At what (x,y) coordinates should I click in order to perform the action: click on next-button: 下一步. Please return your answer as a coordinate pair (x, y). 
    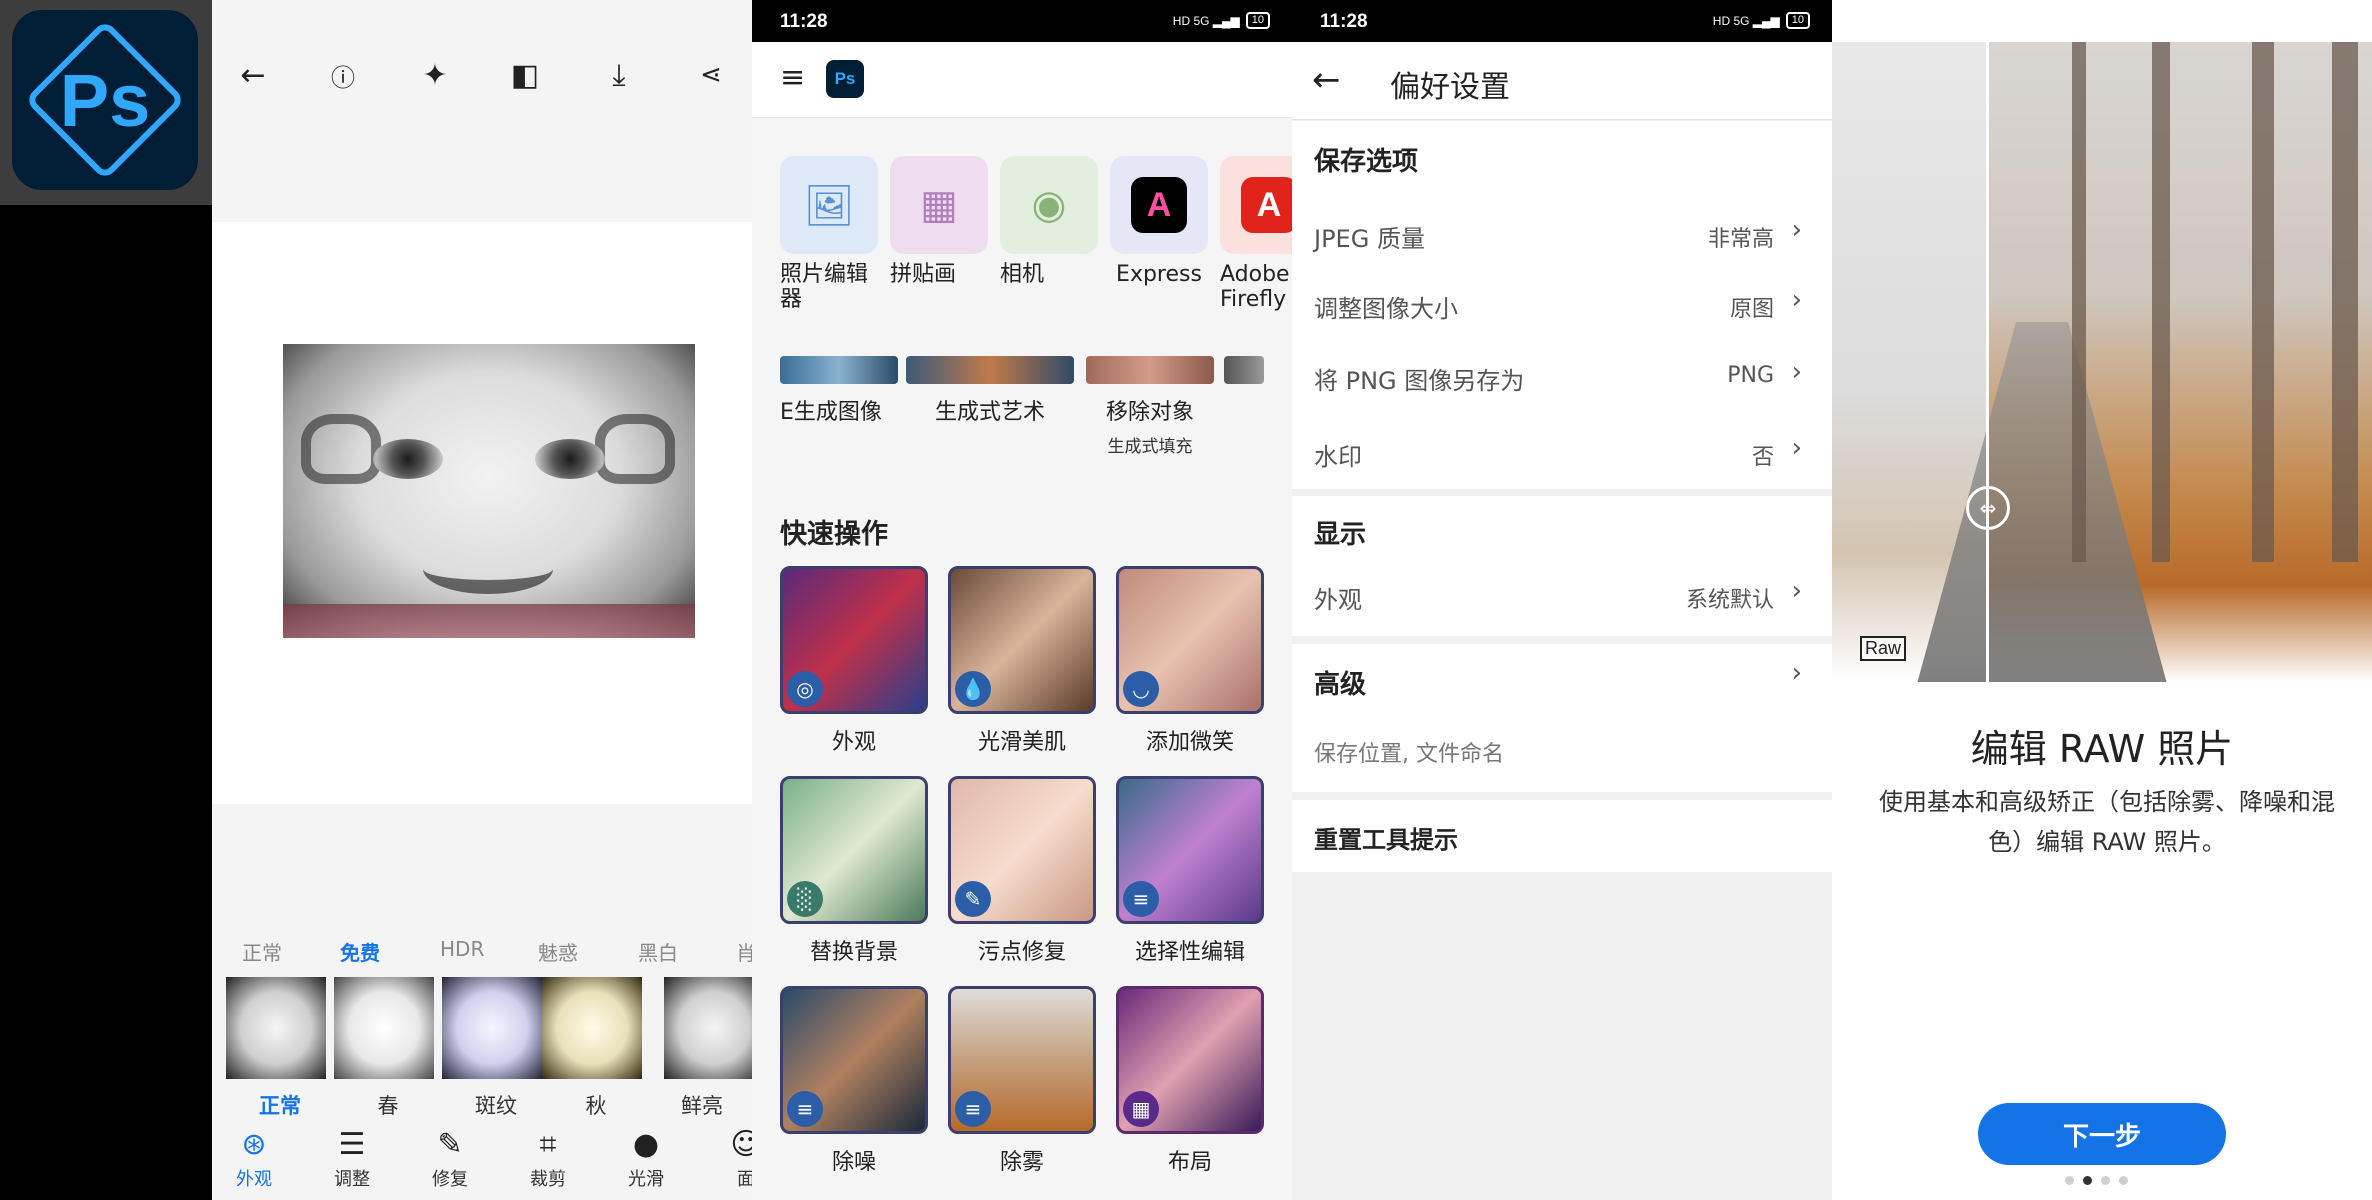
    Looking at the image, I should click on (2102, 1134).